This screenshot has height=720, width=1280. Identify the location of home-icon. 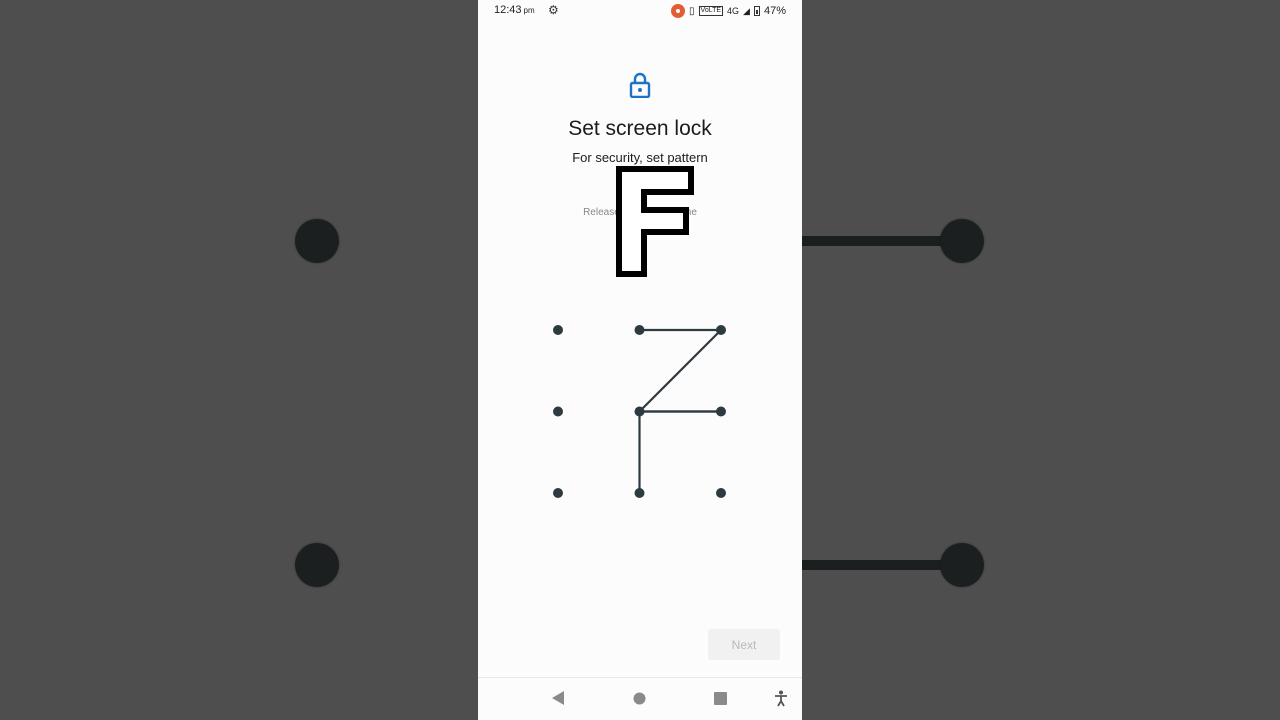
(639, 698).